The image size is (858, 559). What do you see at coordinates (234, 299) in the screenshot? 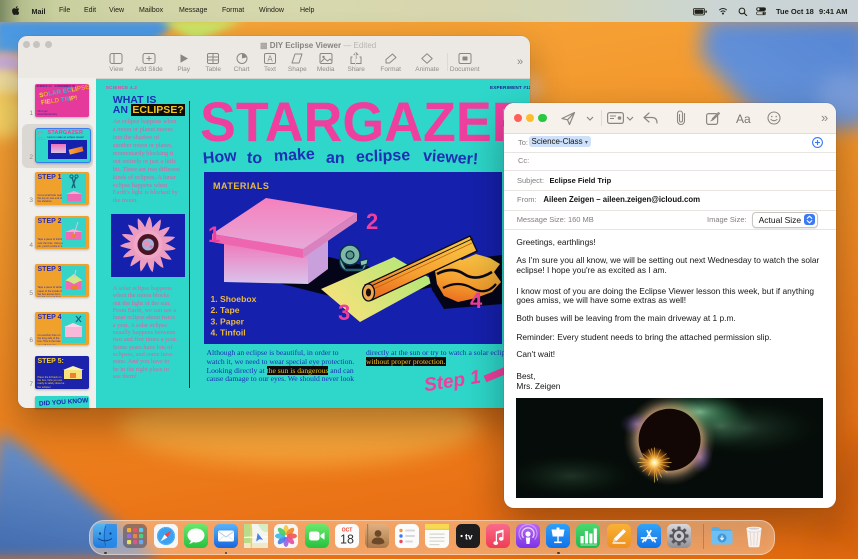
I see `svg-text: 1. Shoebox` at bounding box center [234, 299].